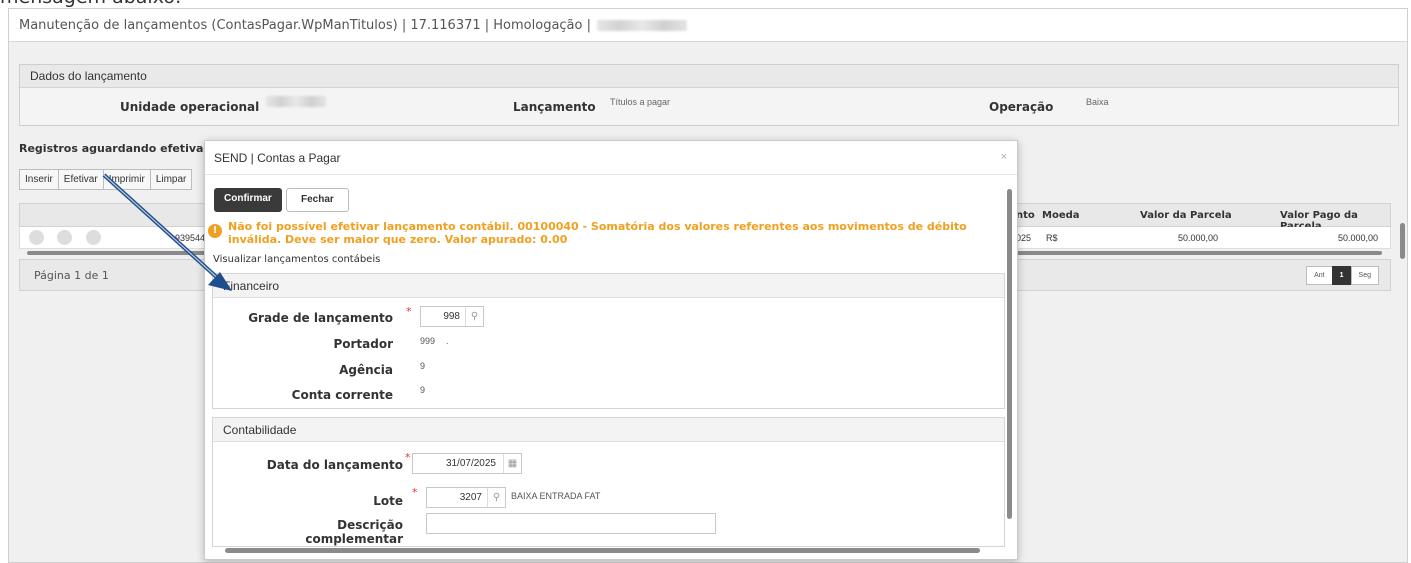 Image resolution: width=1411 pixels, height=563 pixels. I want to click on imprimir-button: Imprimir, so click(126, 179).